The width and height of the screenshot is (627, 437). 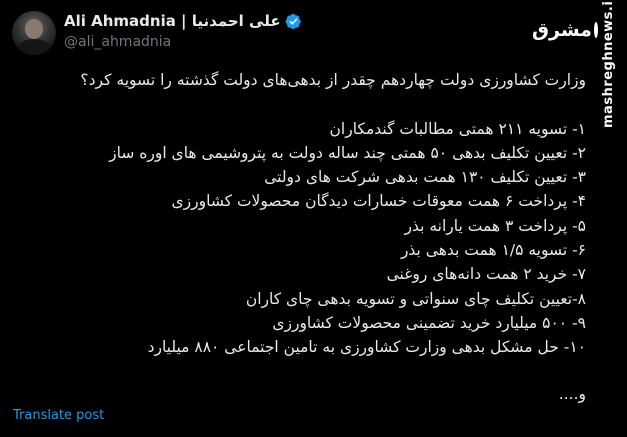 What do you see at coordinates (495, 225) in the screenshot?
I see `post-list-item: ۵- پرداخت ۳ همت یارانه بذر` at bounding box center [495, 225].